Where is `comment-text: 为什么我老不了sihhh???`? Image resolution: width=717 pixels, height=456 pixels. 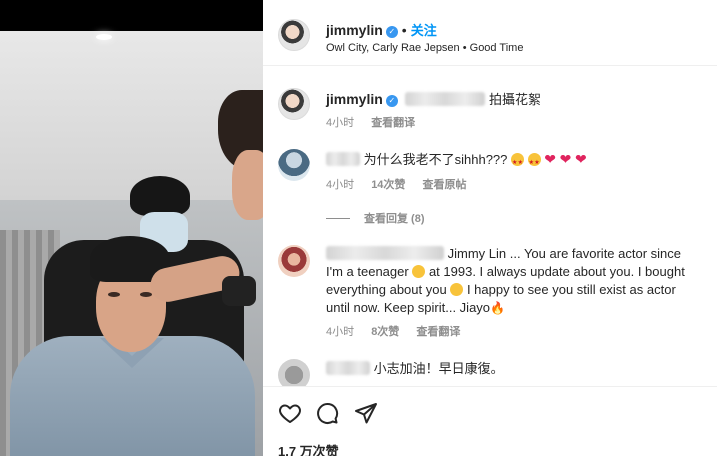 comment-text: 为什么我老不了sihhh??? is located at coordinates (435, 159).